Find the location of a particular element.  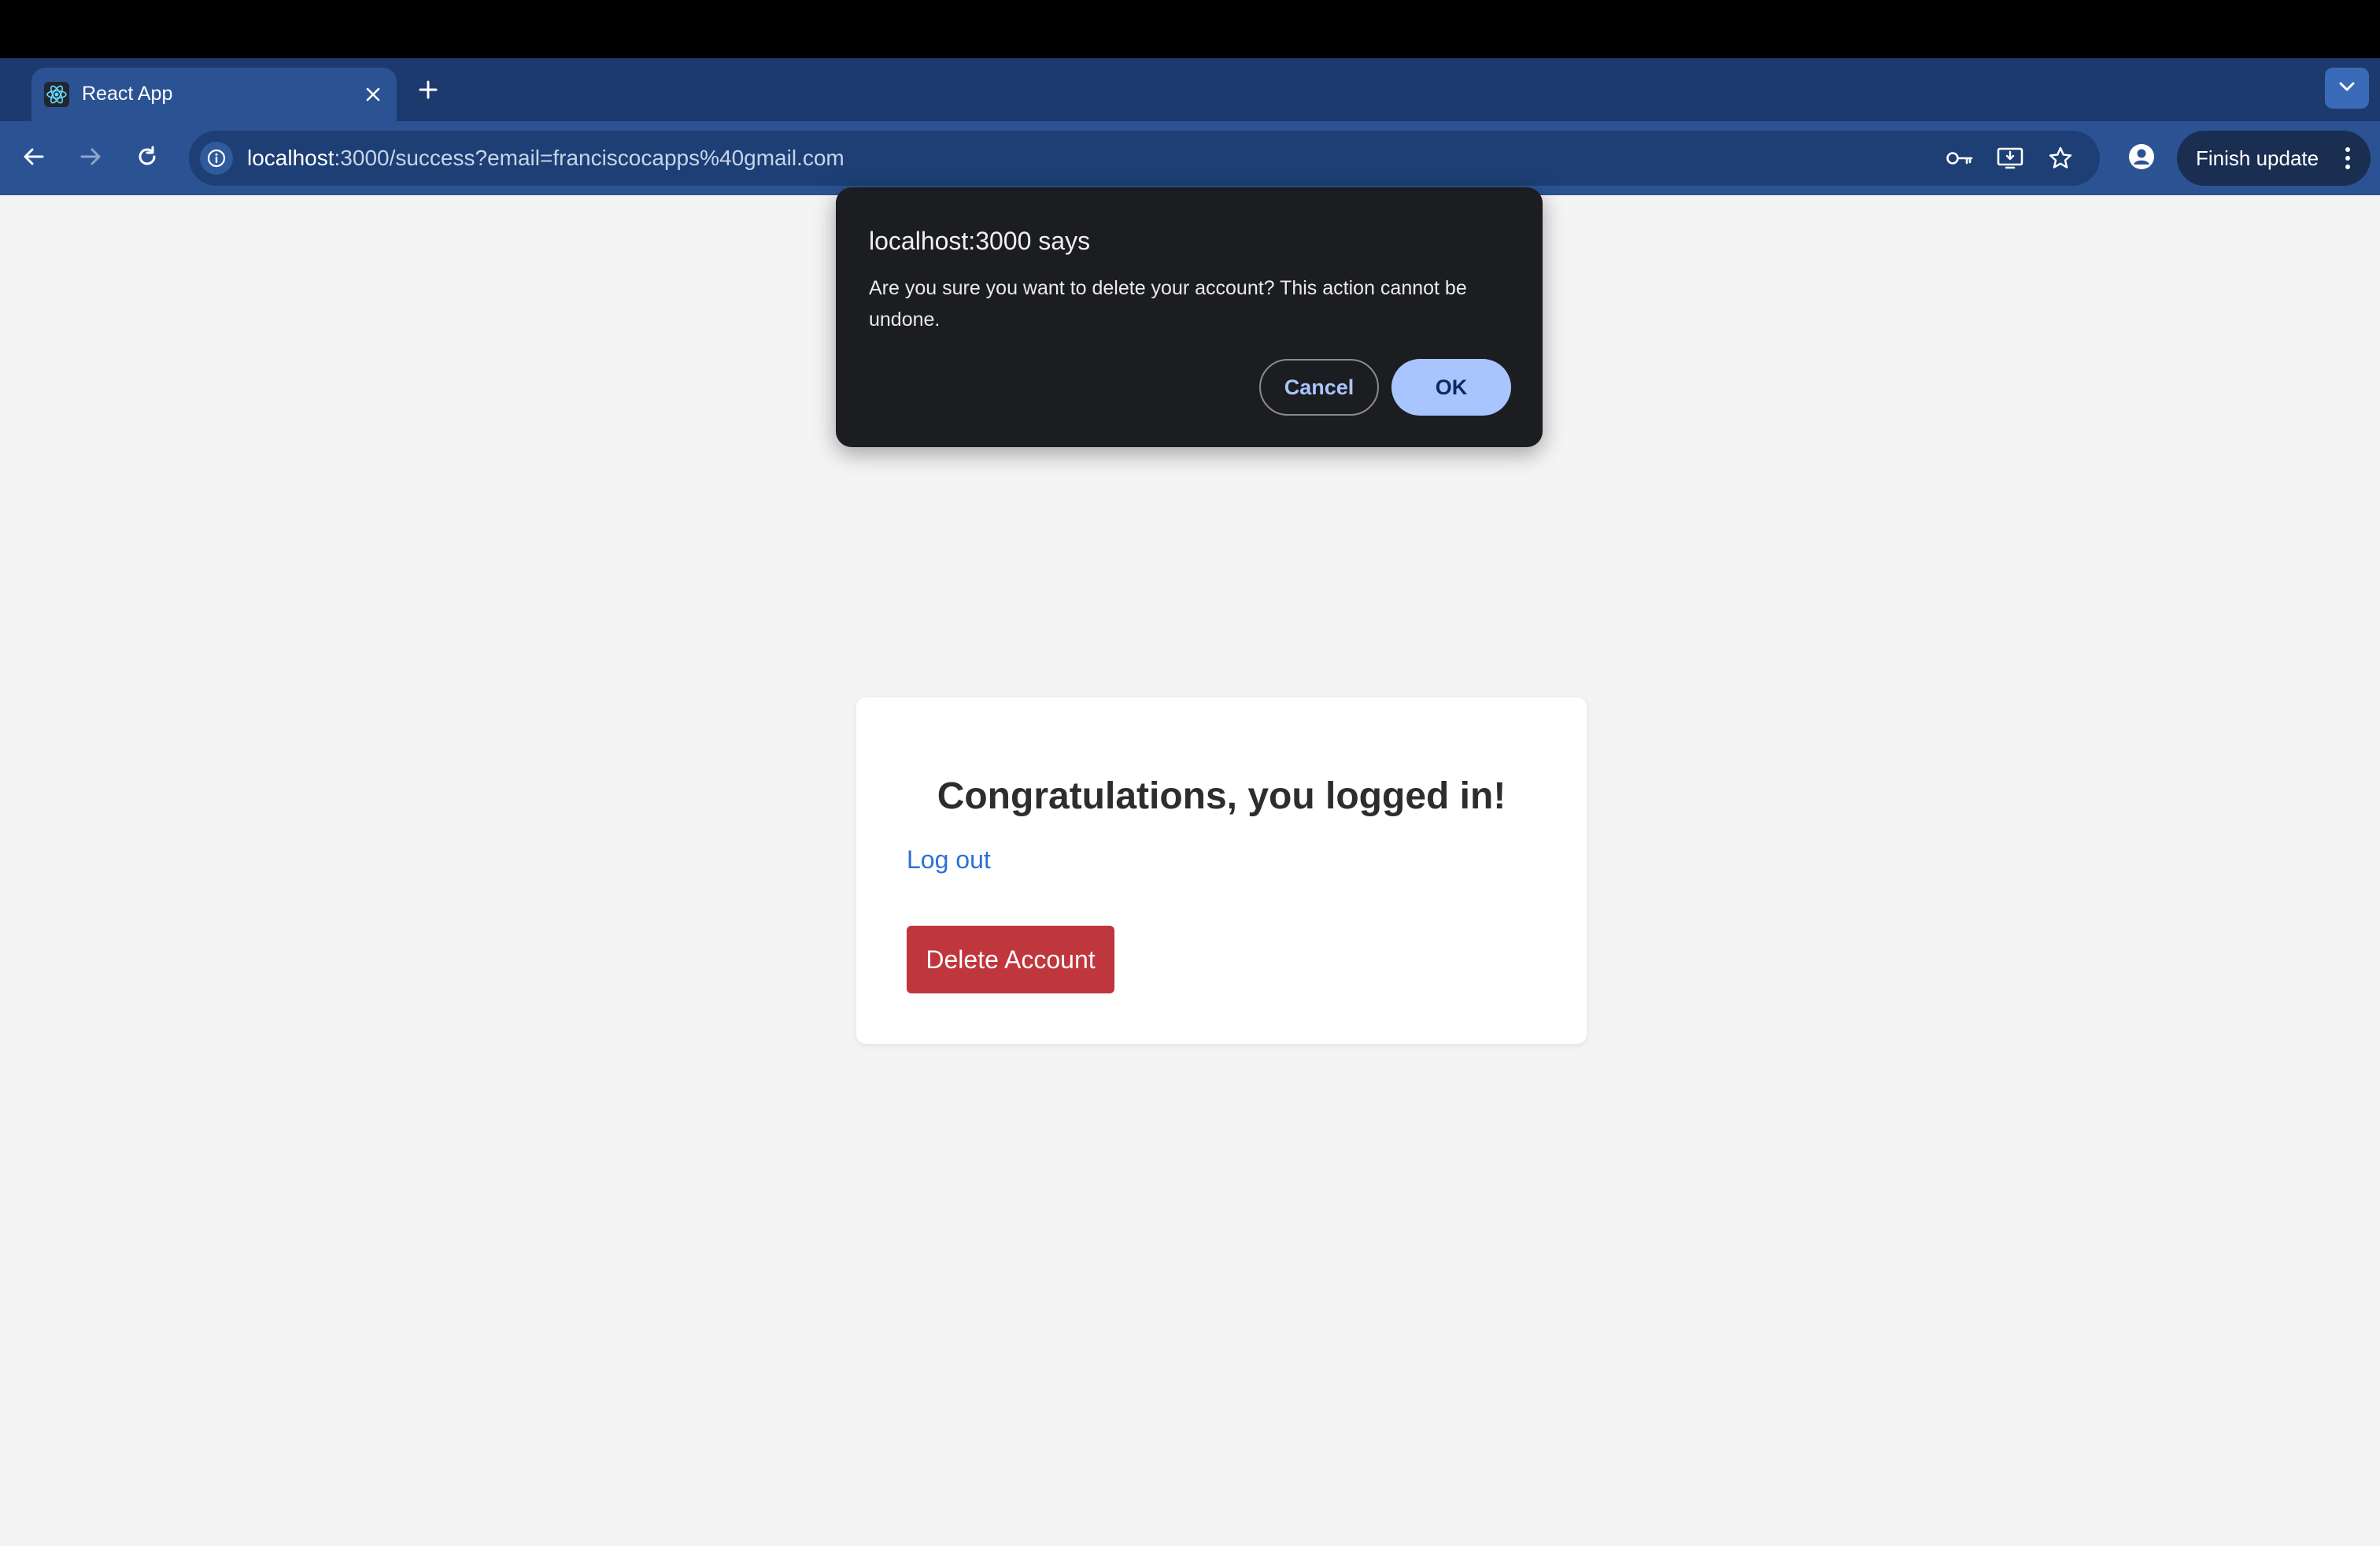

forward-button is located at coordinates (90, 158).